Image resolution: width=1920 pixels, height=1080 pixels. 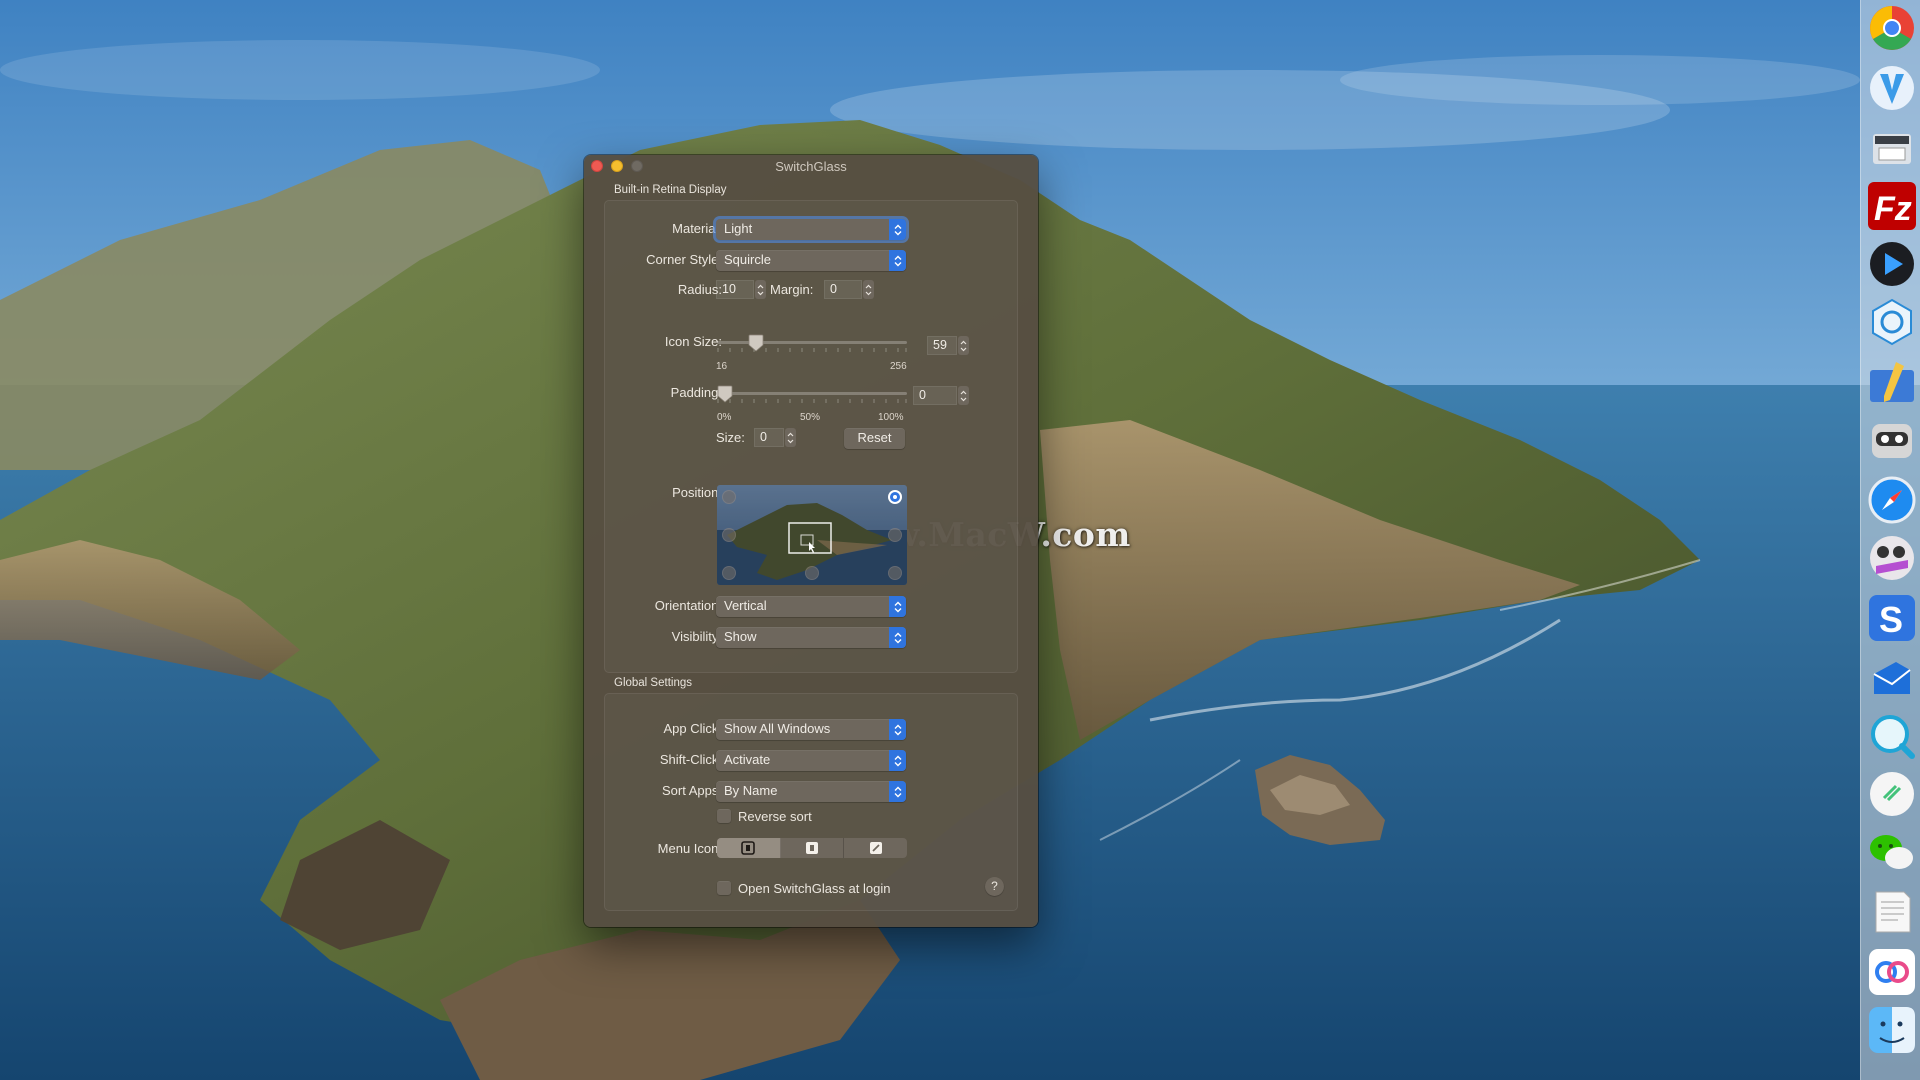 I want to click on shift-click-value: Activate, so click(x=747, y=759).